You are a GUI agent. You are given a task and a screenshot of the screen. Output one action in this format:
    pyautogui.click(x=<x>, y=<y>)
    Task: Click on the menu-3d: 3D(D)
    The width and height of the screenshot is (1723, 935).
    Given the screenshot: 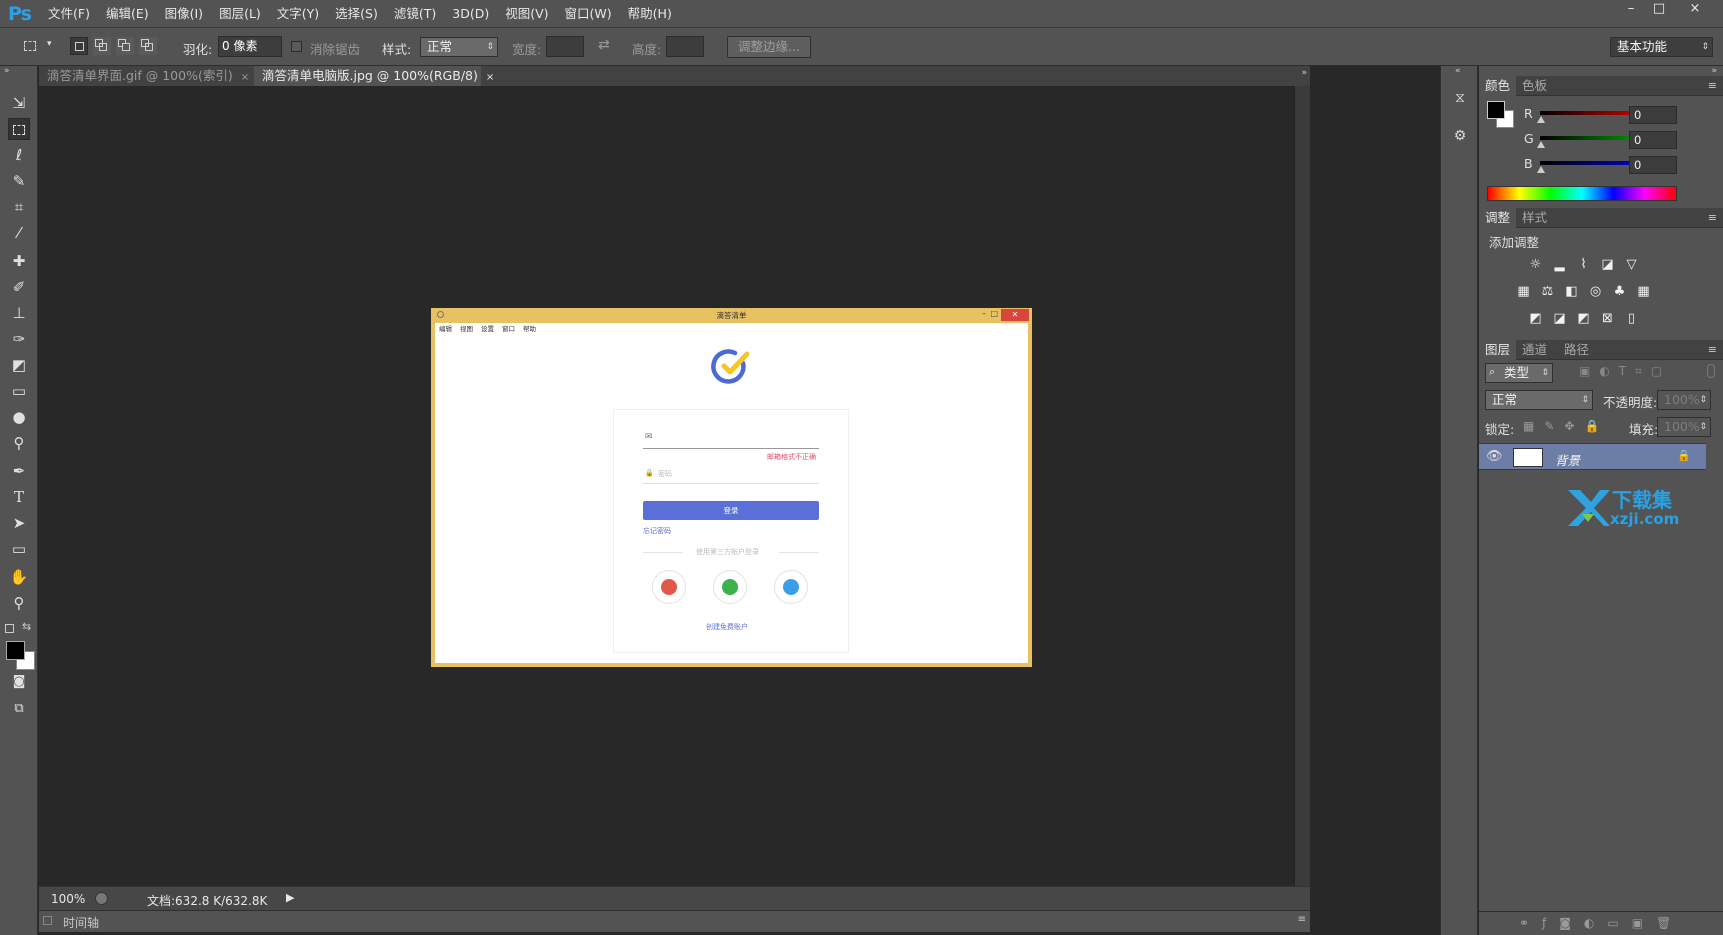 What is the action you would take?
    pyautogui.click(x=470, y=14)
    